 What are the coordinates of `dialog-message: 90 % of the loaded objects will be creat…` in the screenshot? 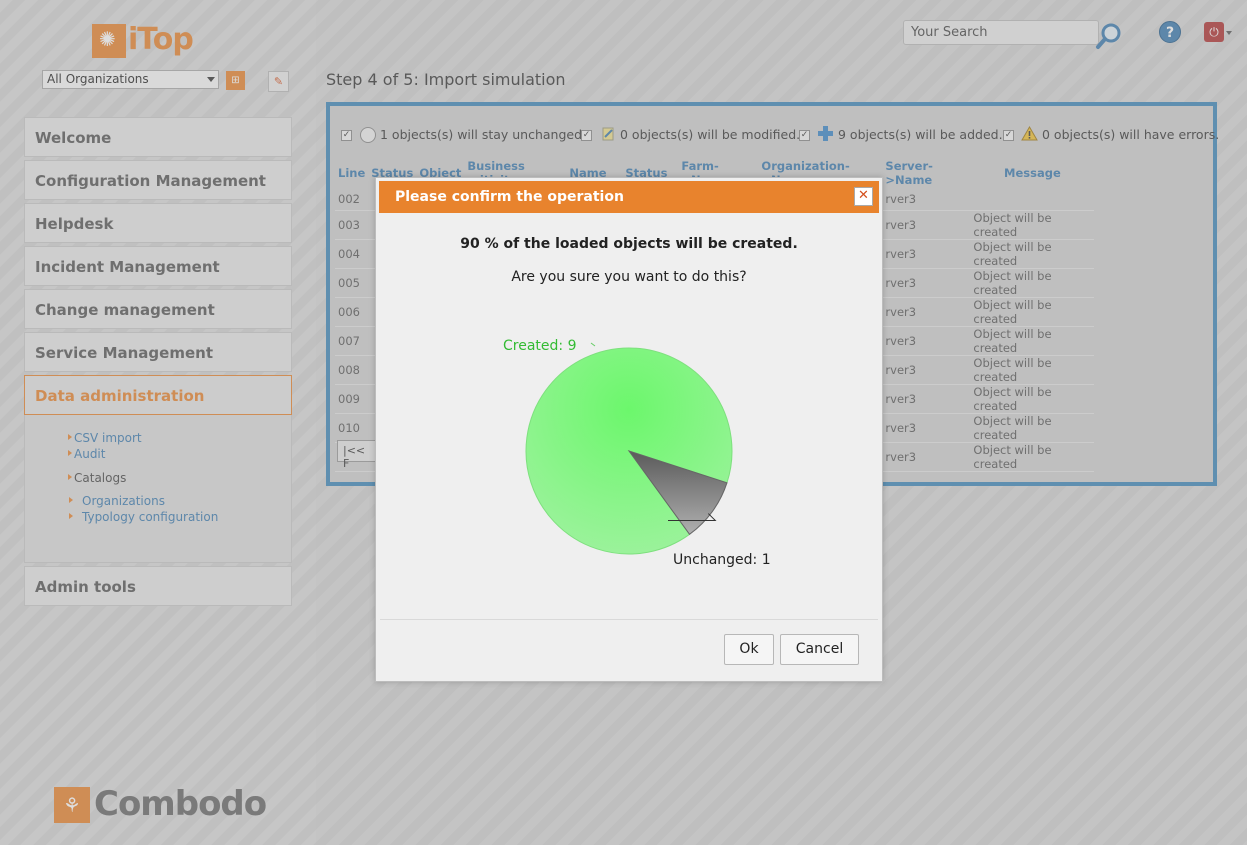 It's located at (629, 244).